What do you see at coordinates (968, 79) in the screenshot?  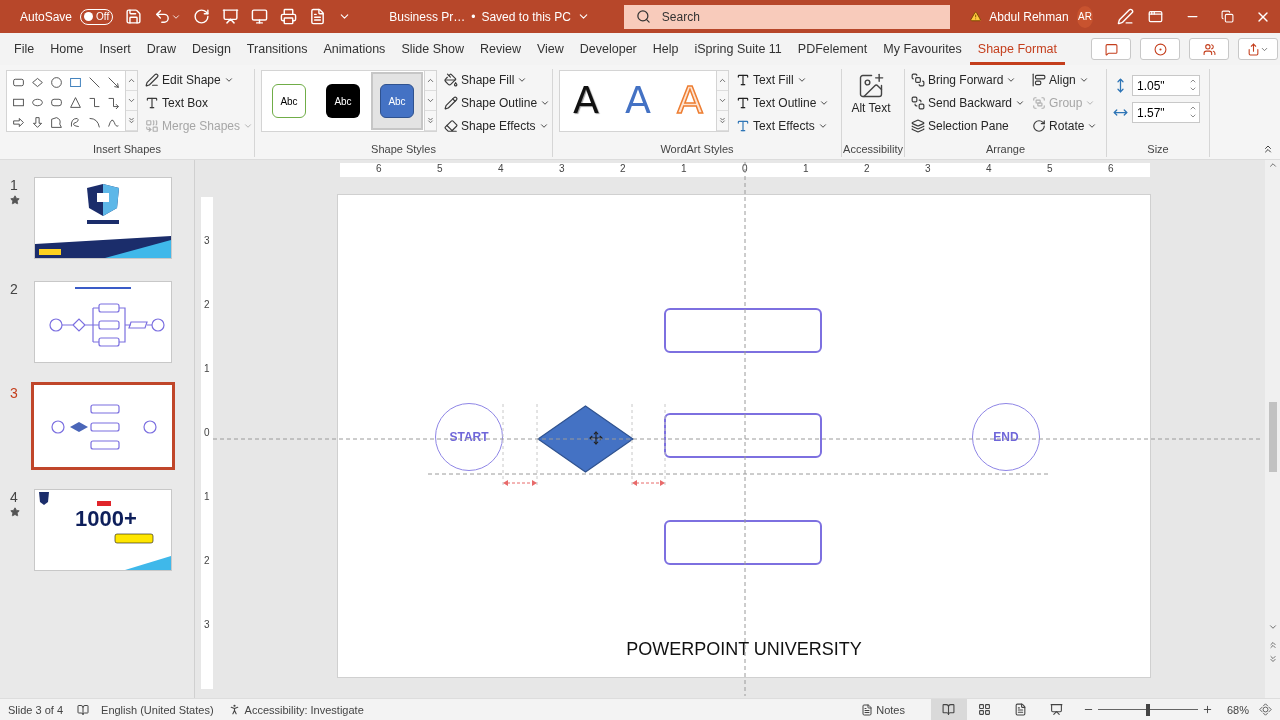 I see `ribbon-command: Bring Forward` at bounding box center [968, 79].